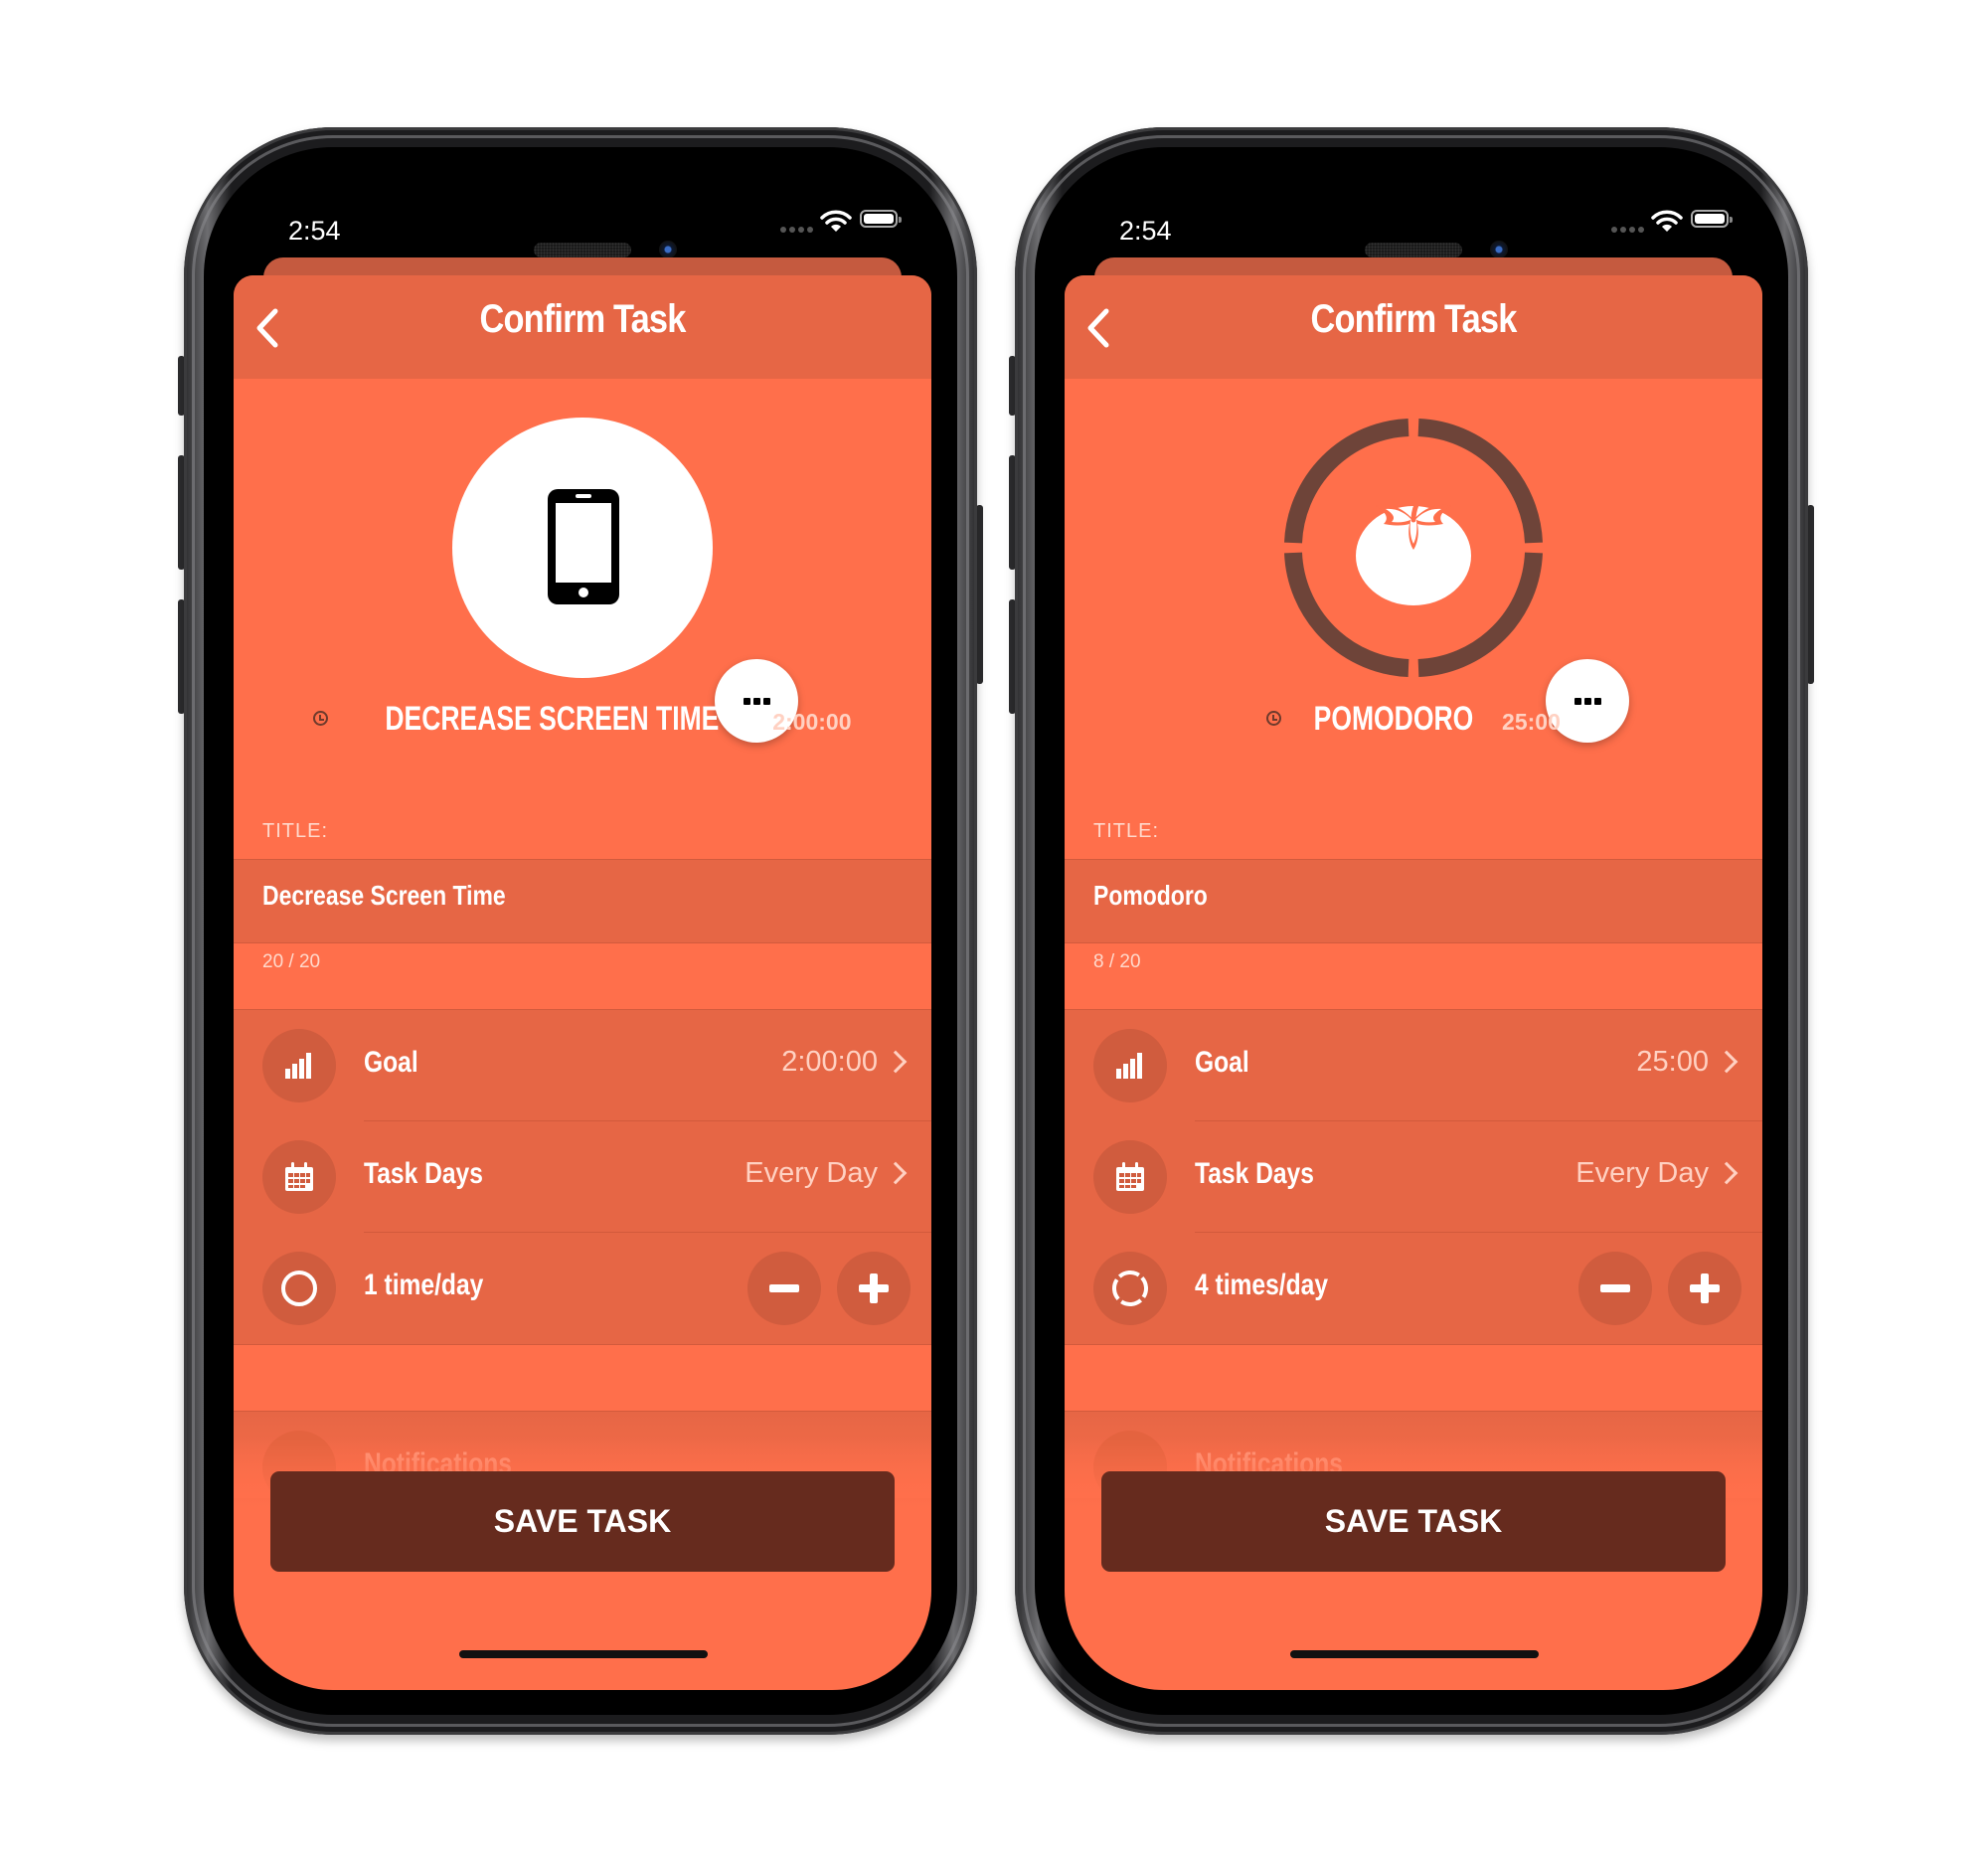 The height and width of the screenshot is (1864, 1988). What do you see at coordinates (1413, 901) in the screenshot?
I see `title-field: Pomodoro` at bounding box center [1413, 901].